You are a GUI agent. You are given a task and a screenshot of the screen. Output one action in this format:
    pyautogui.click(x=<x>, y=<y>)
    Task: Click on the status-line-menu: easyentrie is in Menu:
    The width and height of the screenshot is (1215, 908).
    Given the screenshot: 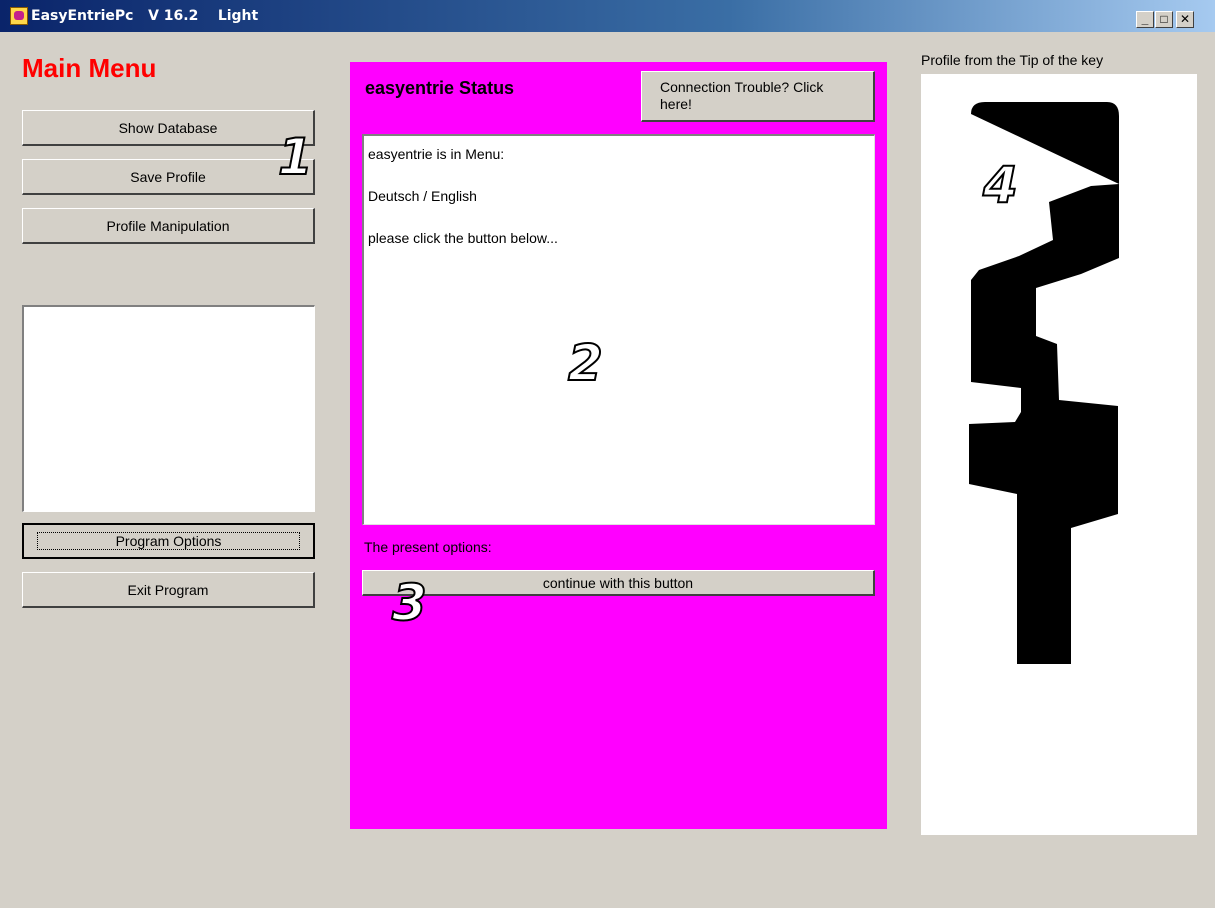 What is the action you would take?
    pyautogui.click(x=436, y=154)
    